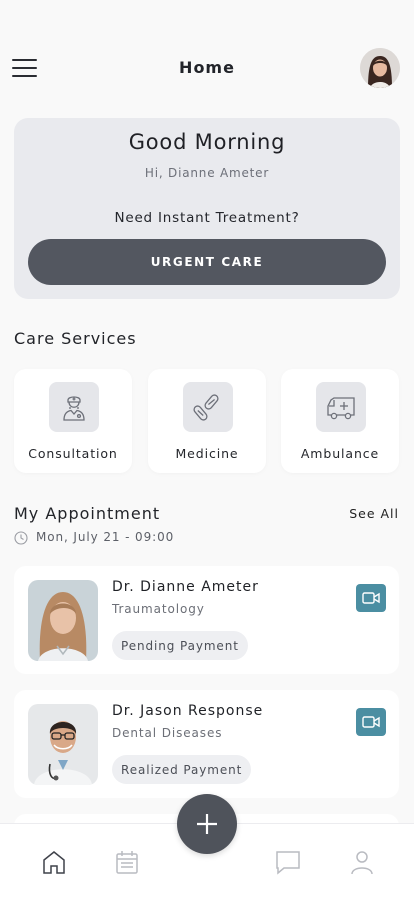 Image resolution: width=414 pixels, height=897 pixels. I want to click on service-label: Medicine, so click(207, 453).